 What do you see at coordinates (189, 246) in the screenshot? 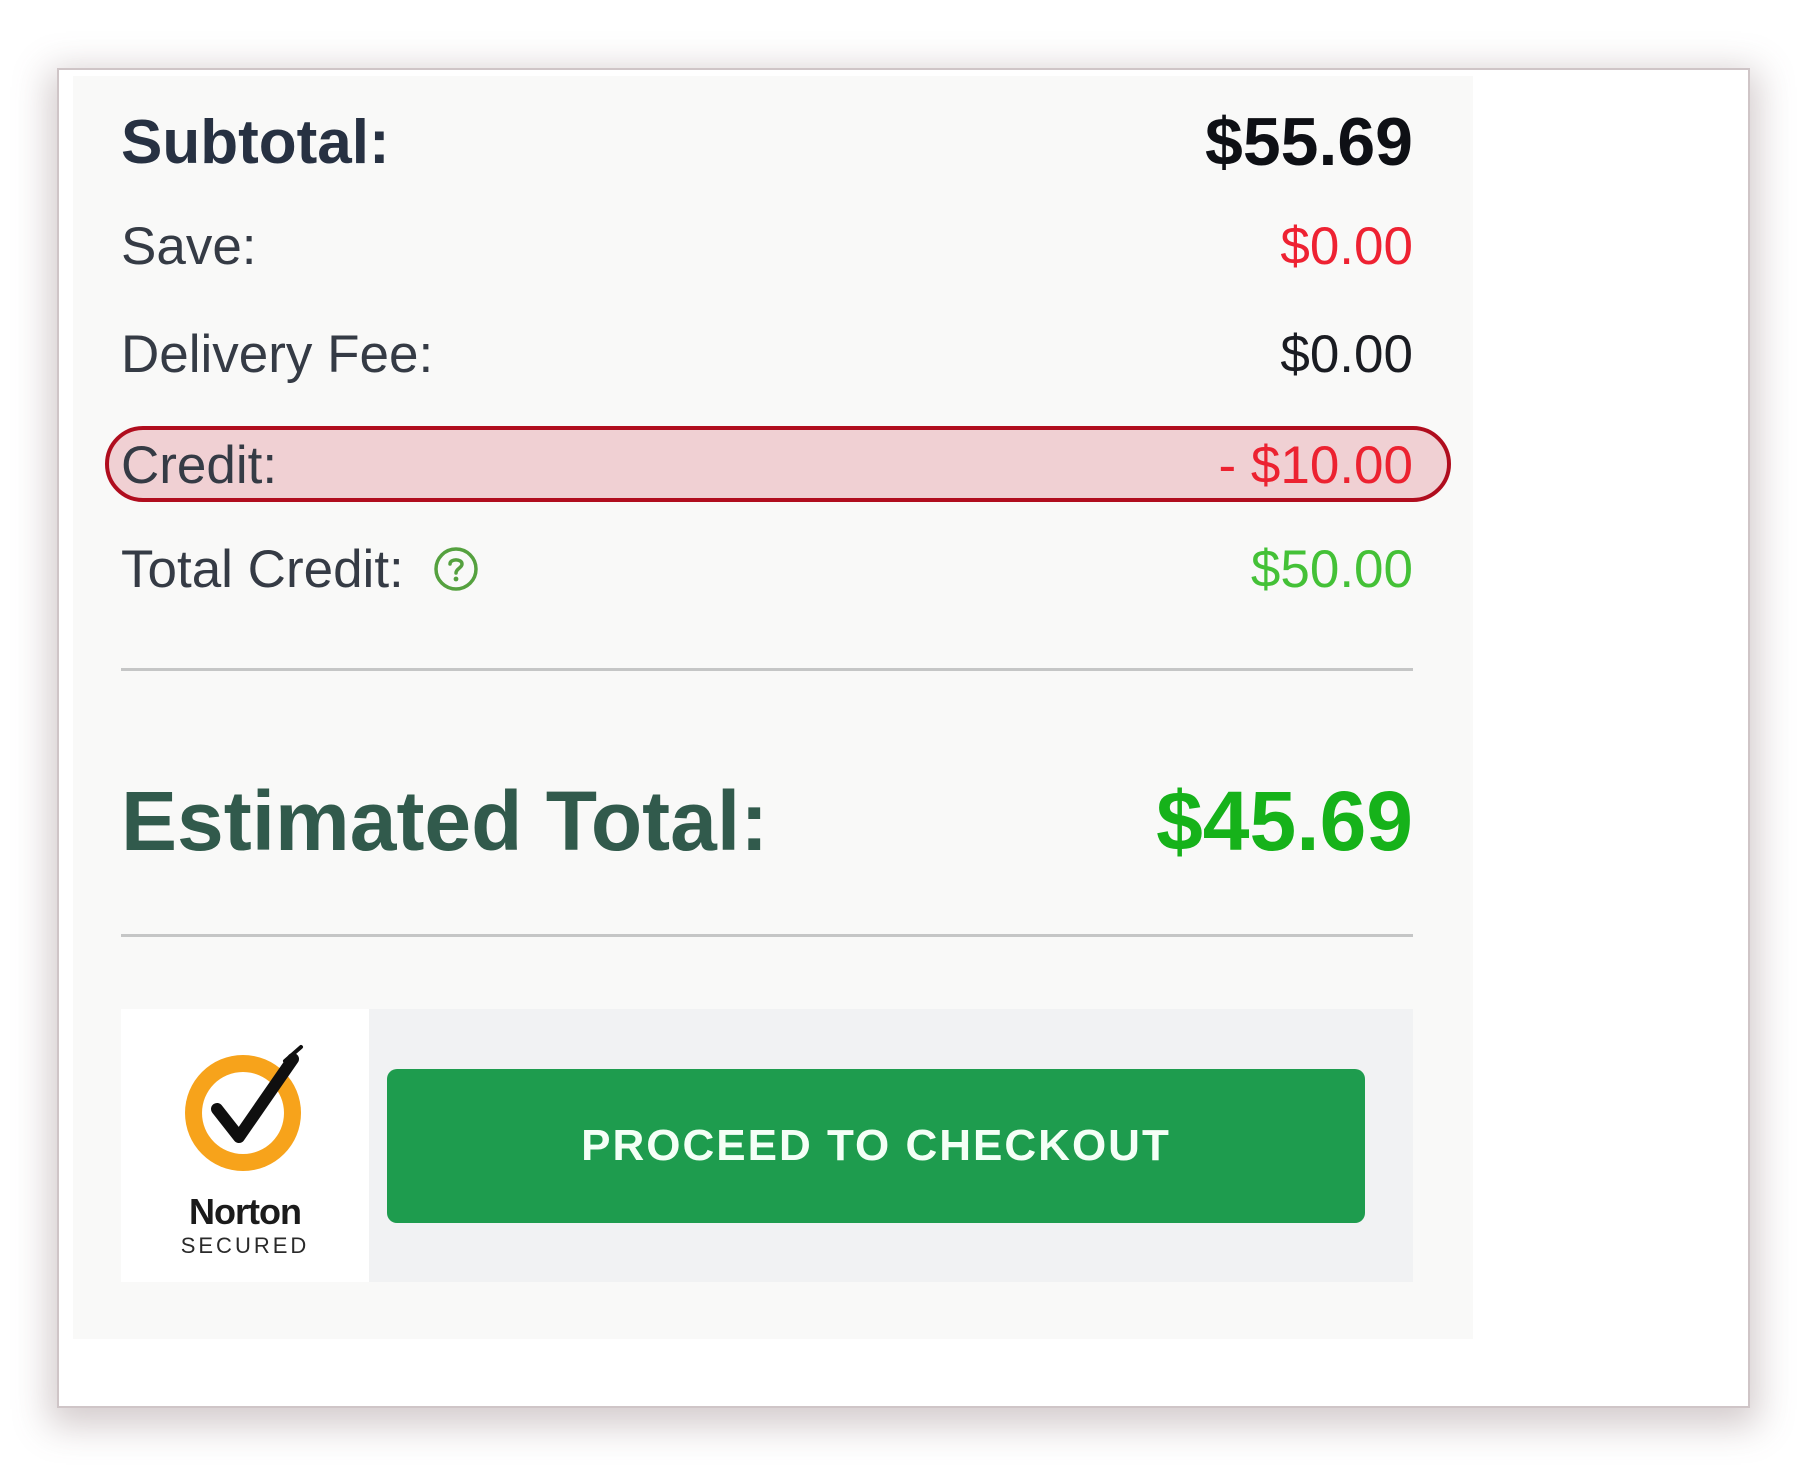
I see `save-label: Save:` at bounding box center [189, 246].